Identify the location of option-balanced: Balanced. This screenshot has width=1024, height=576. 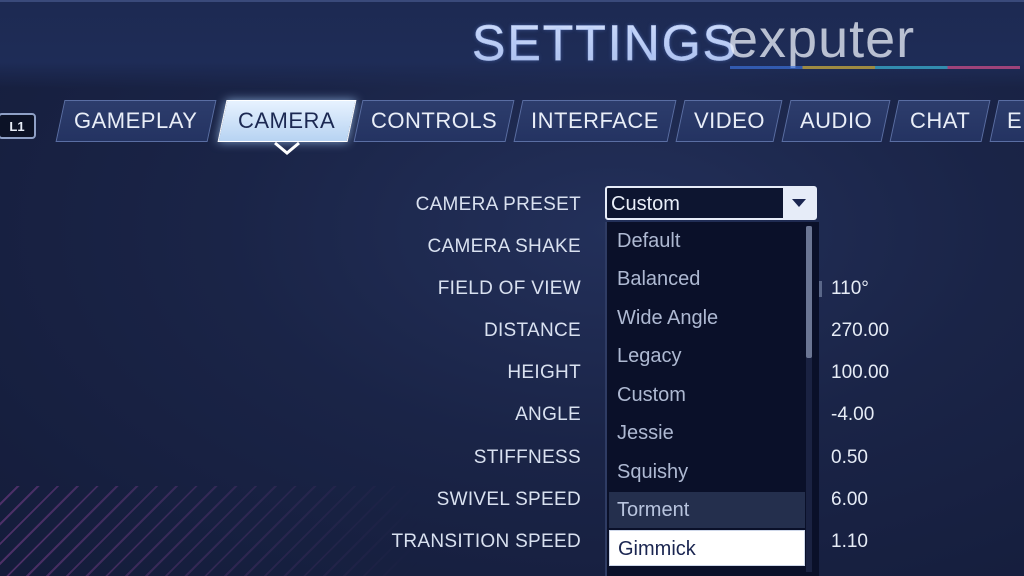
(707, 279).